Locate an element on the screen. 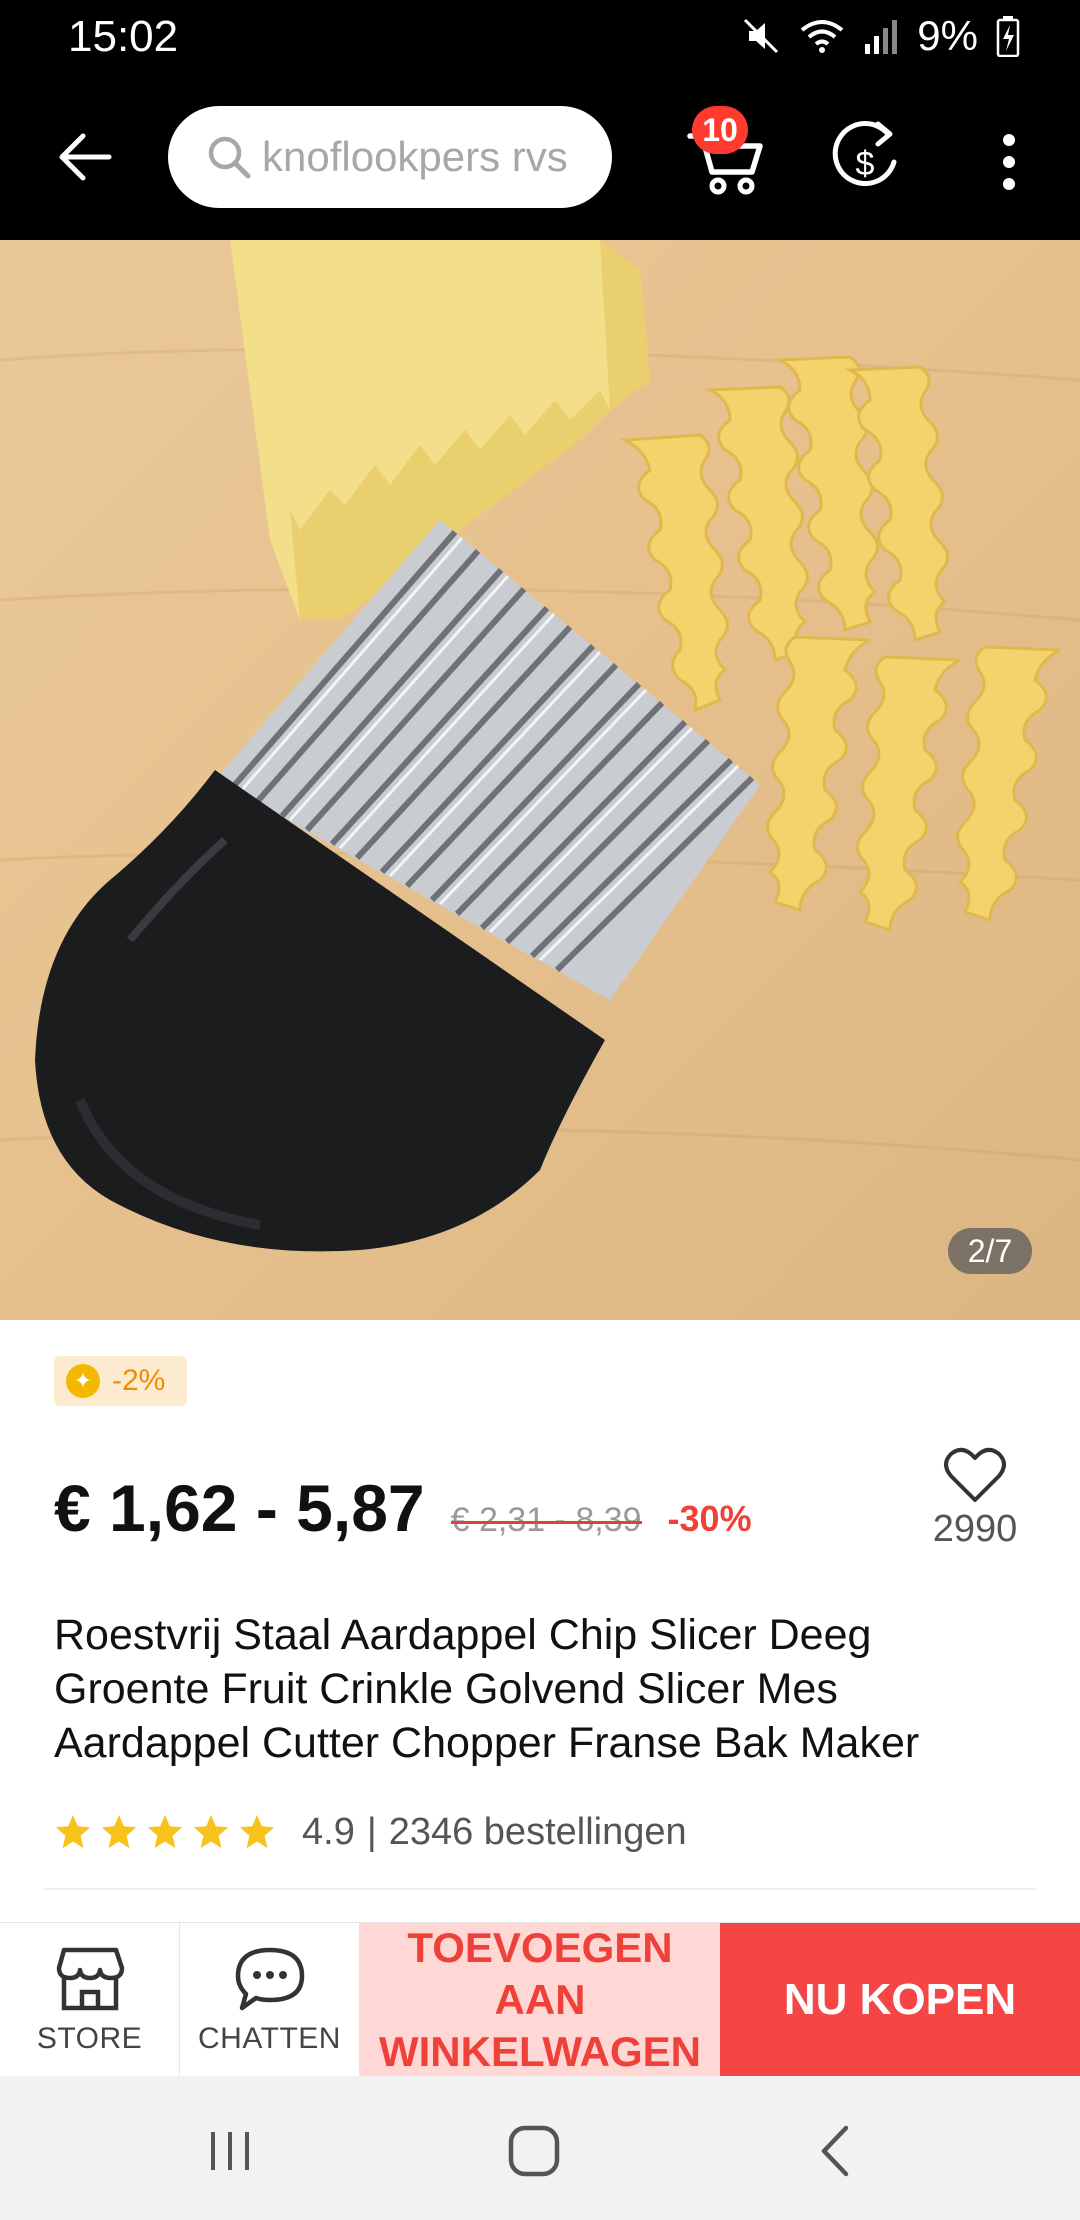 The width and height of the screenshot is (1080, 2220). recent-apps-icon is located at coordinates (230, 2151).